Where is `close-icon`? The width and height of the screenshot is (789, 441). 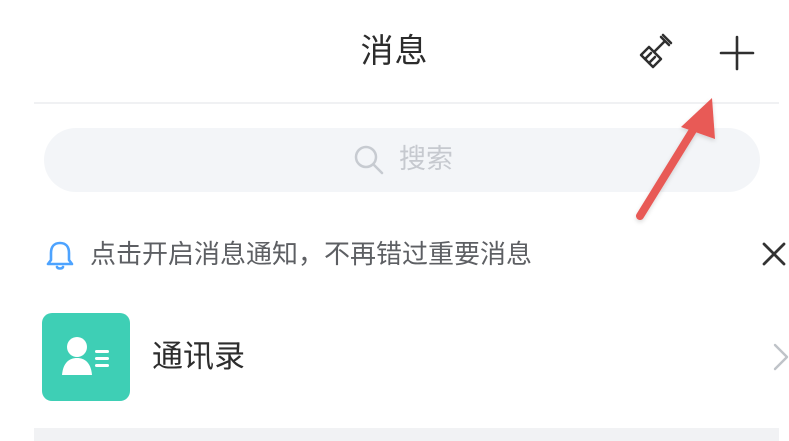
close-icon is located at coordinates (774, 254).